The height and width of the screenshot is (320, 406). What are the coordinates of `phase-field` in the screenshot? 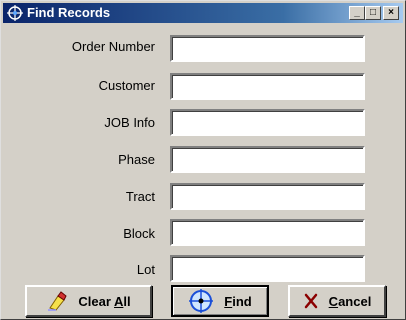 It's located at (267, 159).